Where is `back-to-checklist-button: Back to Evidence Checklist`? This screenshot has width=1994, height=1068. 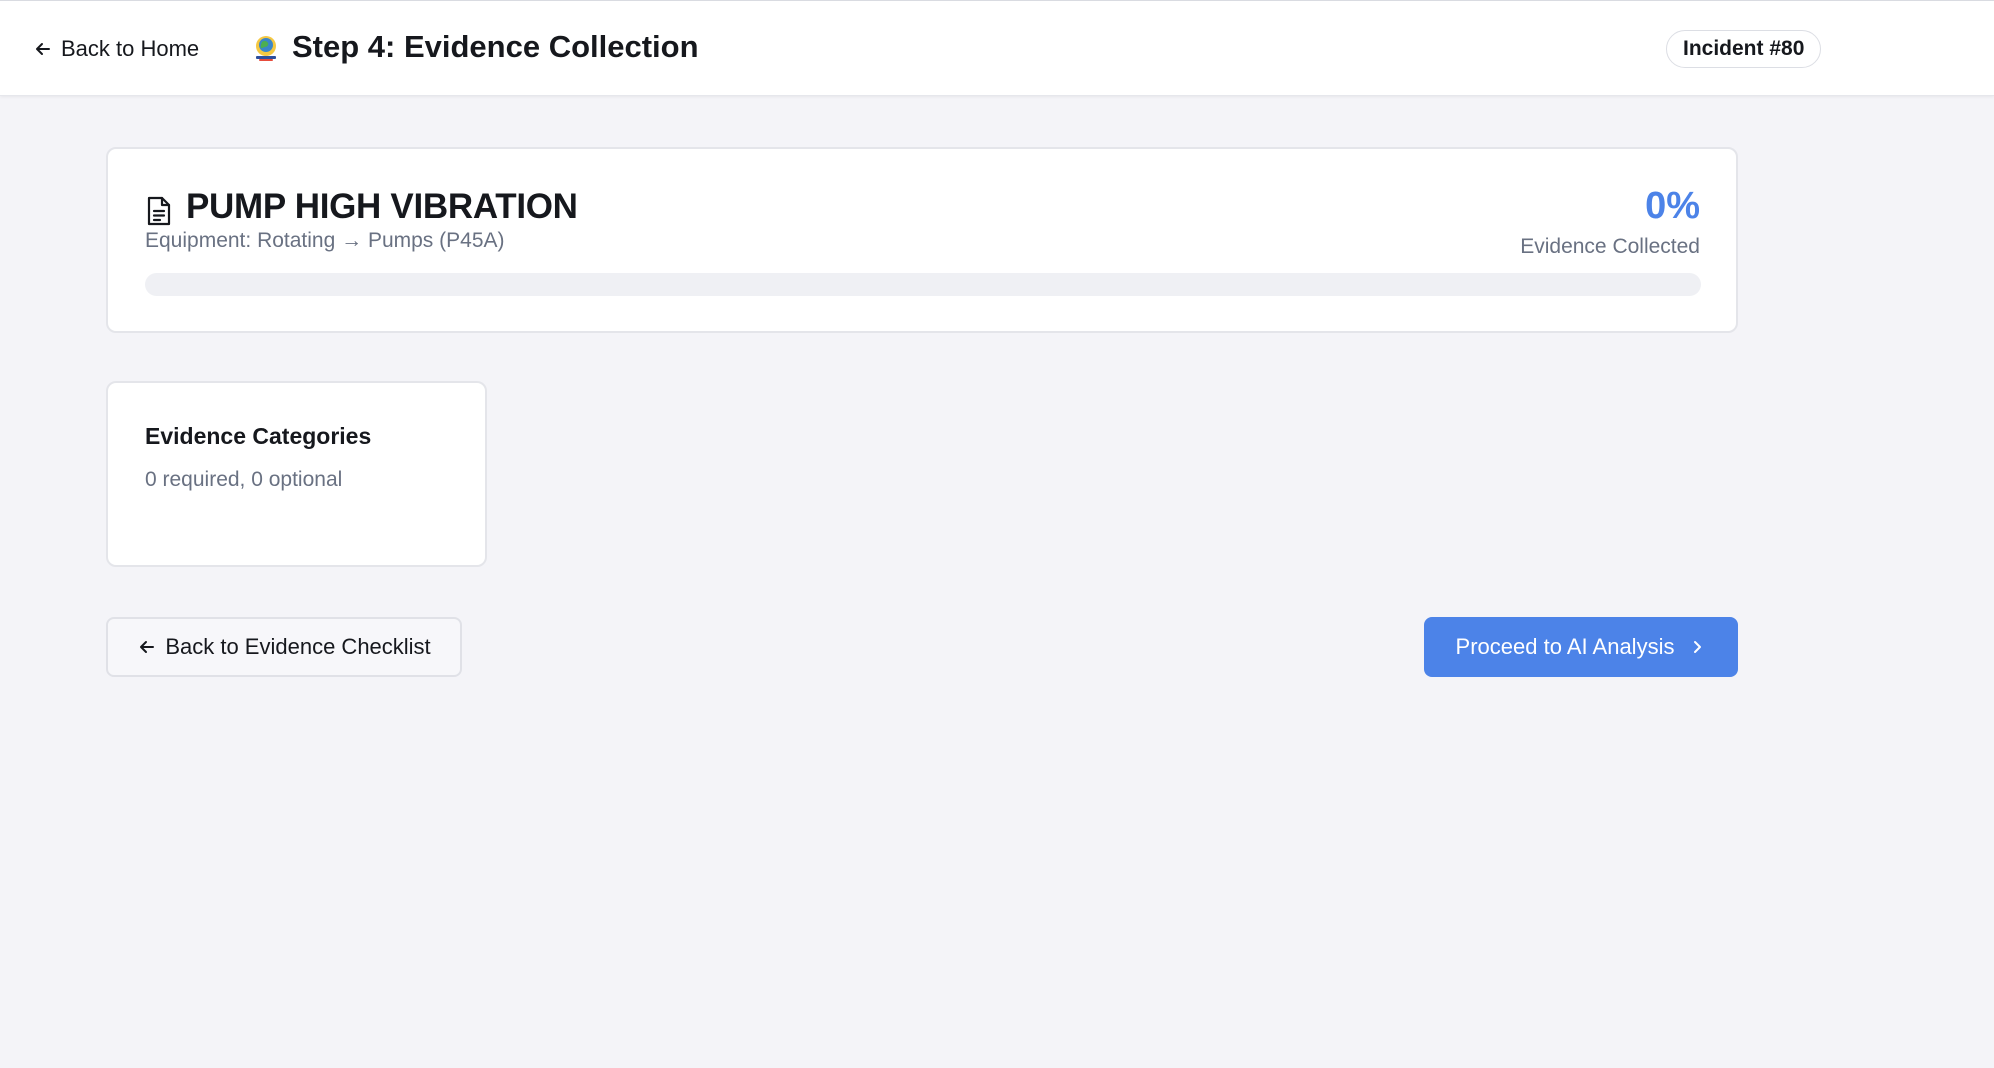 back-to-checklist-button: Back to Evidence Checklist is located at coordinates (284, 647).